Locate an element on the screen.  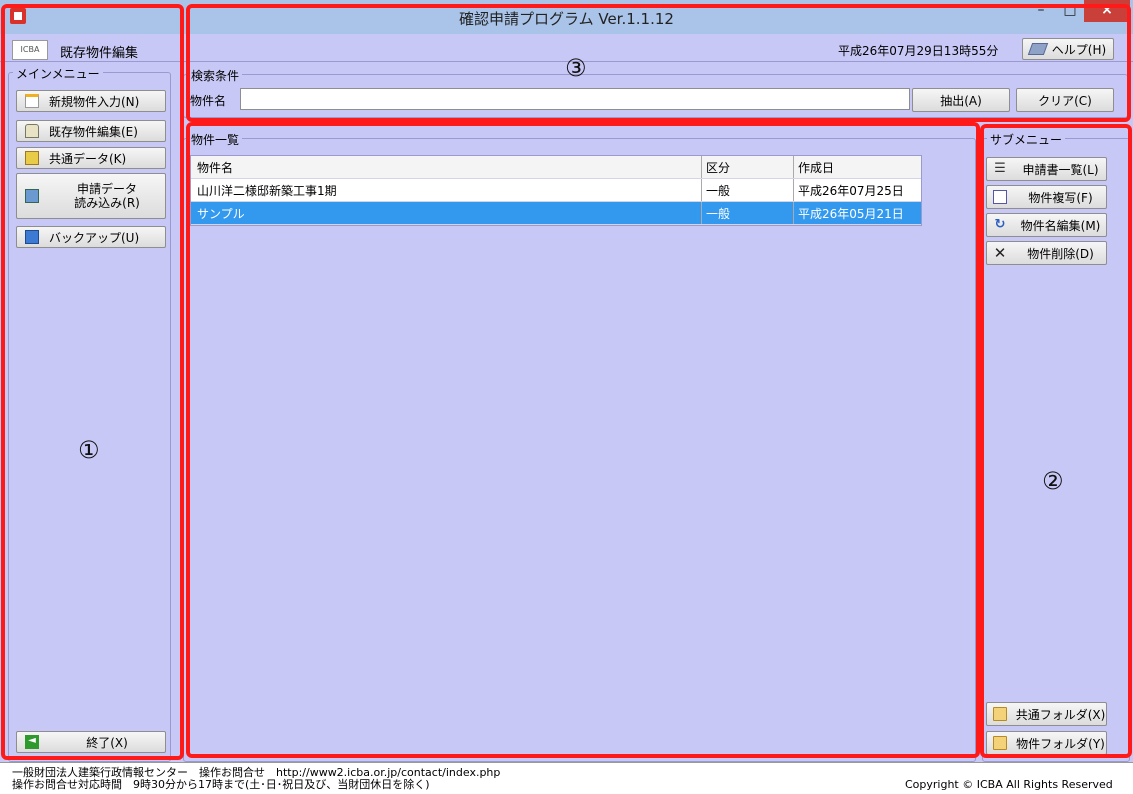
annotation-number-1: ① is located at coordinates (89, 450).